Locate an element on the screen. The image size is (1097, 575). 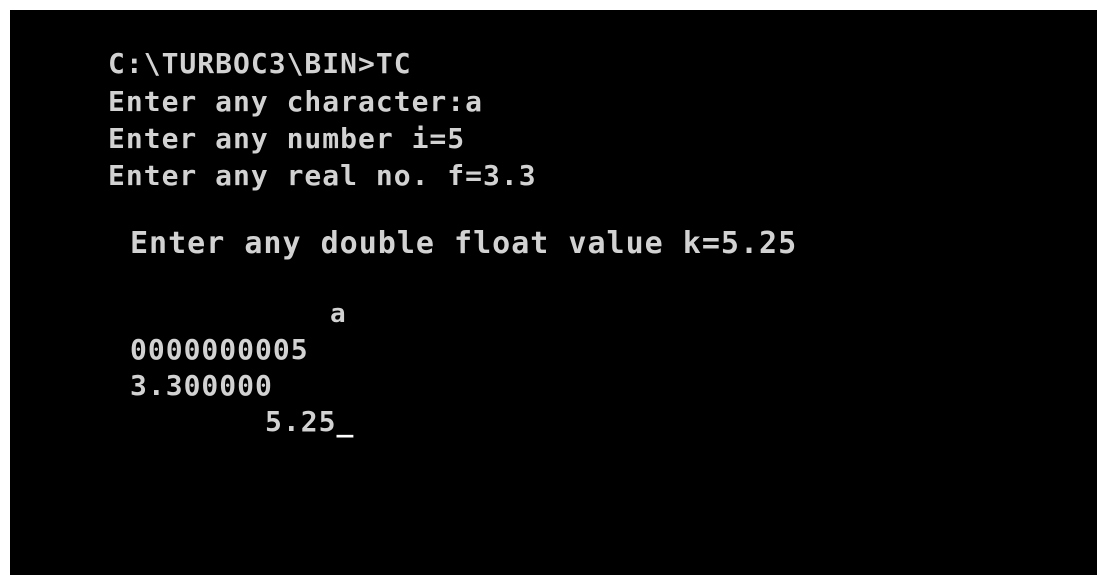
integer-output: 0000000005 is located at coordinates (219, 349).